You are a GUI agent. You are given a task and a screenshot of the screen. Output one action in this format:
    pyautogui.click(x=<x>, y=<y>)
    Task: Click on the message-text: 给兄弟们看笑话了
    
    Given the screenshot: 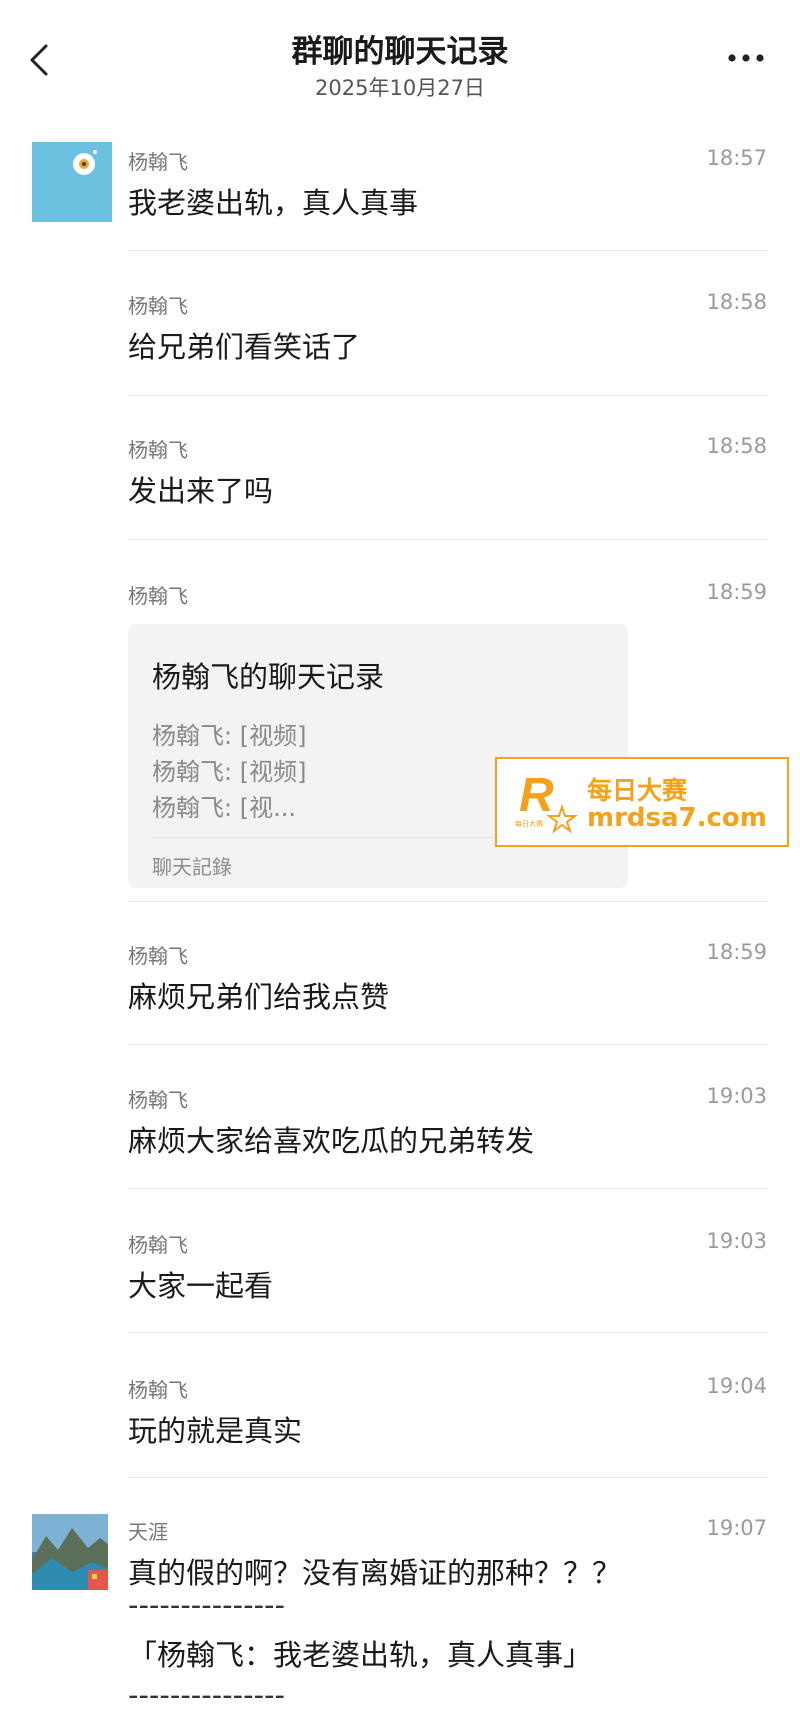 What is the action you would take?
    pyautogui.click(x=244, y=347)
    